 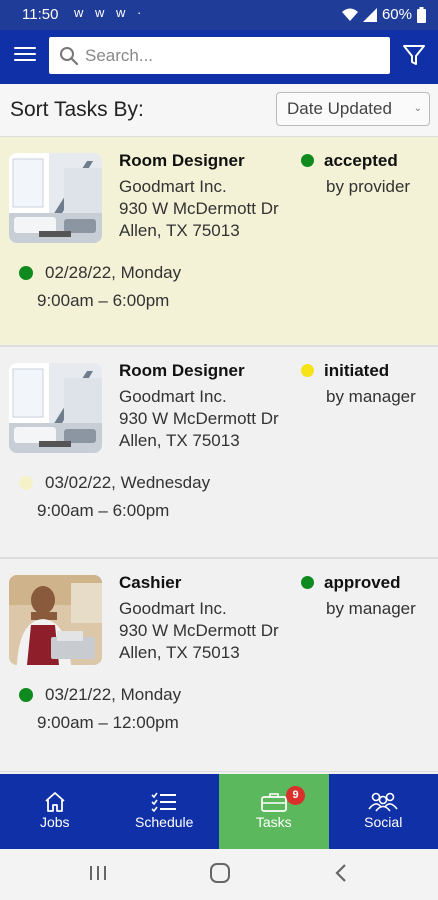 I want to click on wifi-icon, so click(x=349, y=14).